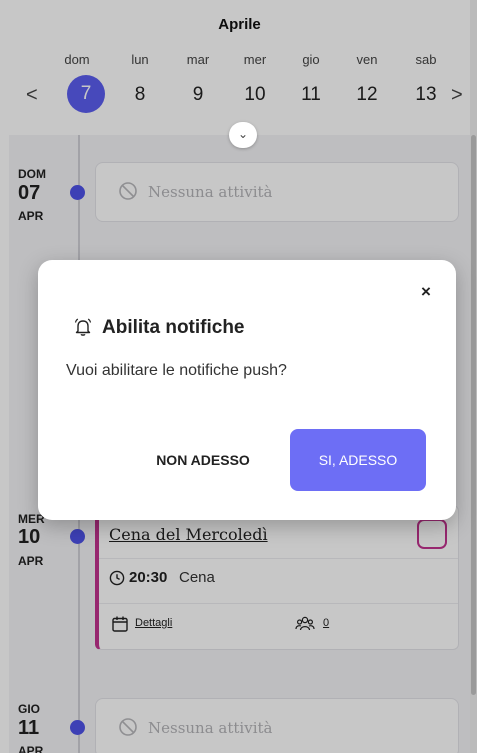 The height and width of the screenshot is (753, 477). What do you see at coordinates (176, 370) in the screenshot?
I see `dialog-message: Vuoi abilitare le notifiche push?` at bounding box center [176, 370].